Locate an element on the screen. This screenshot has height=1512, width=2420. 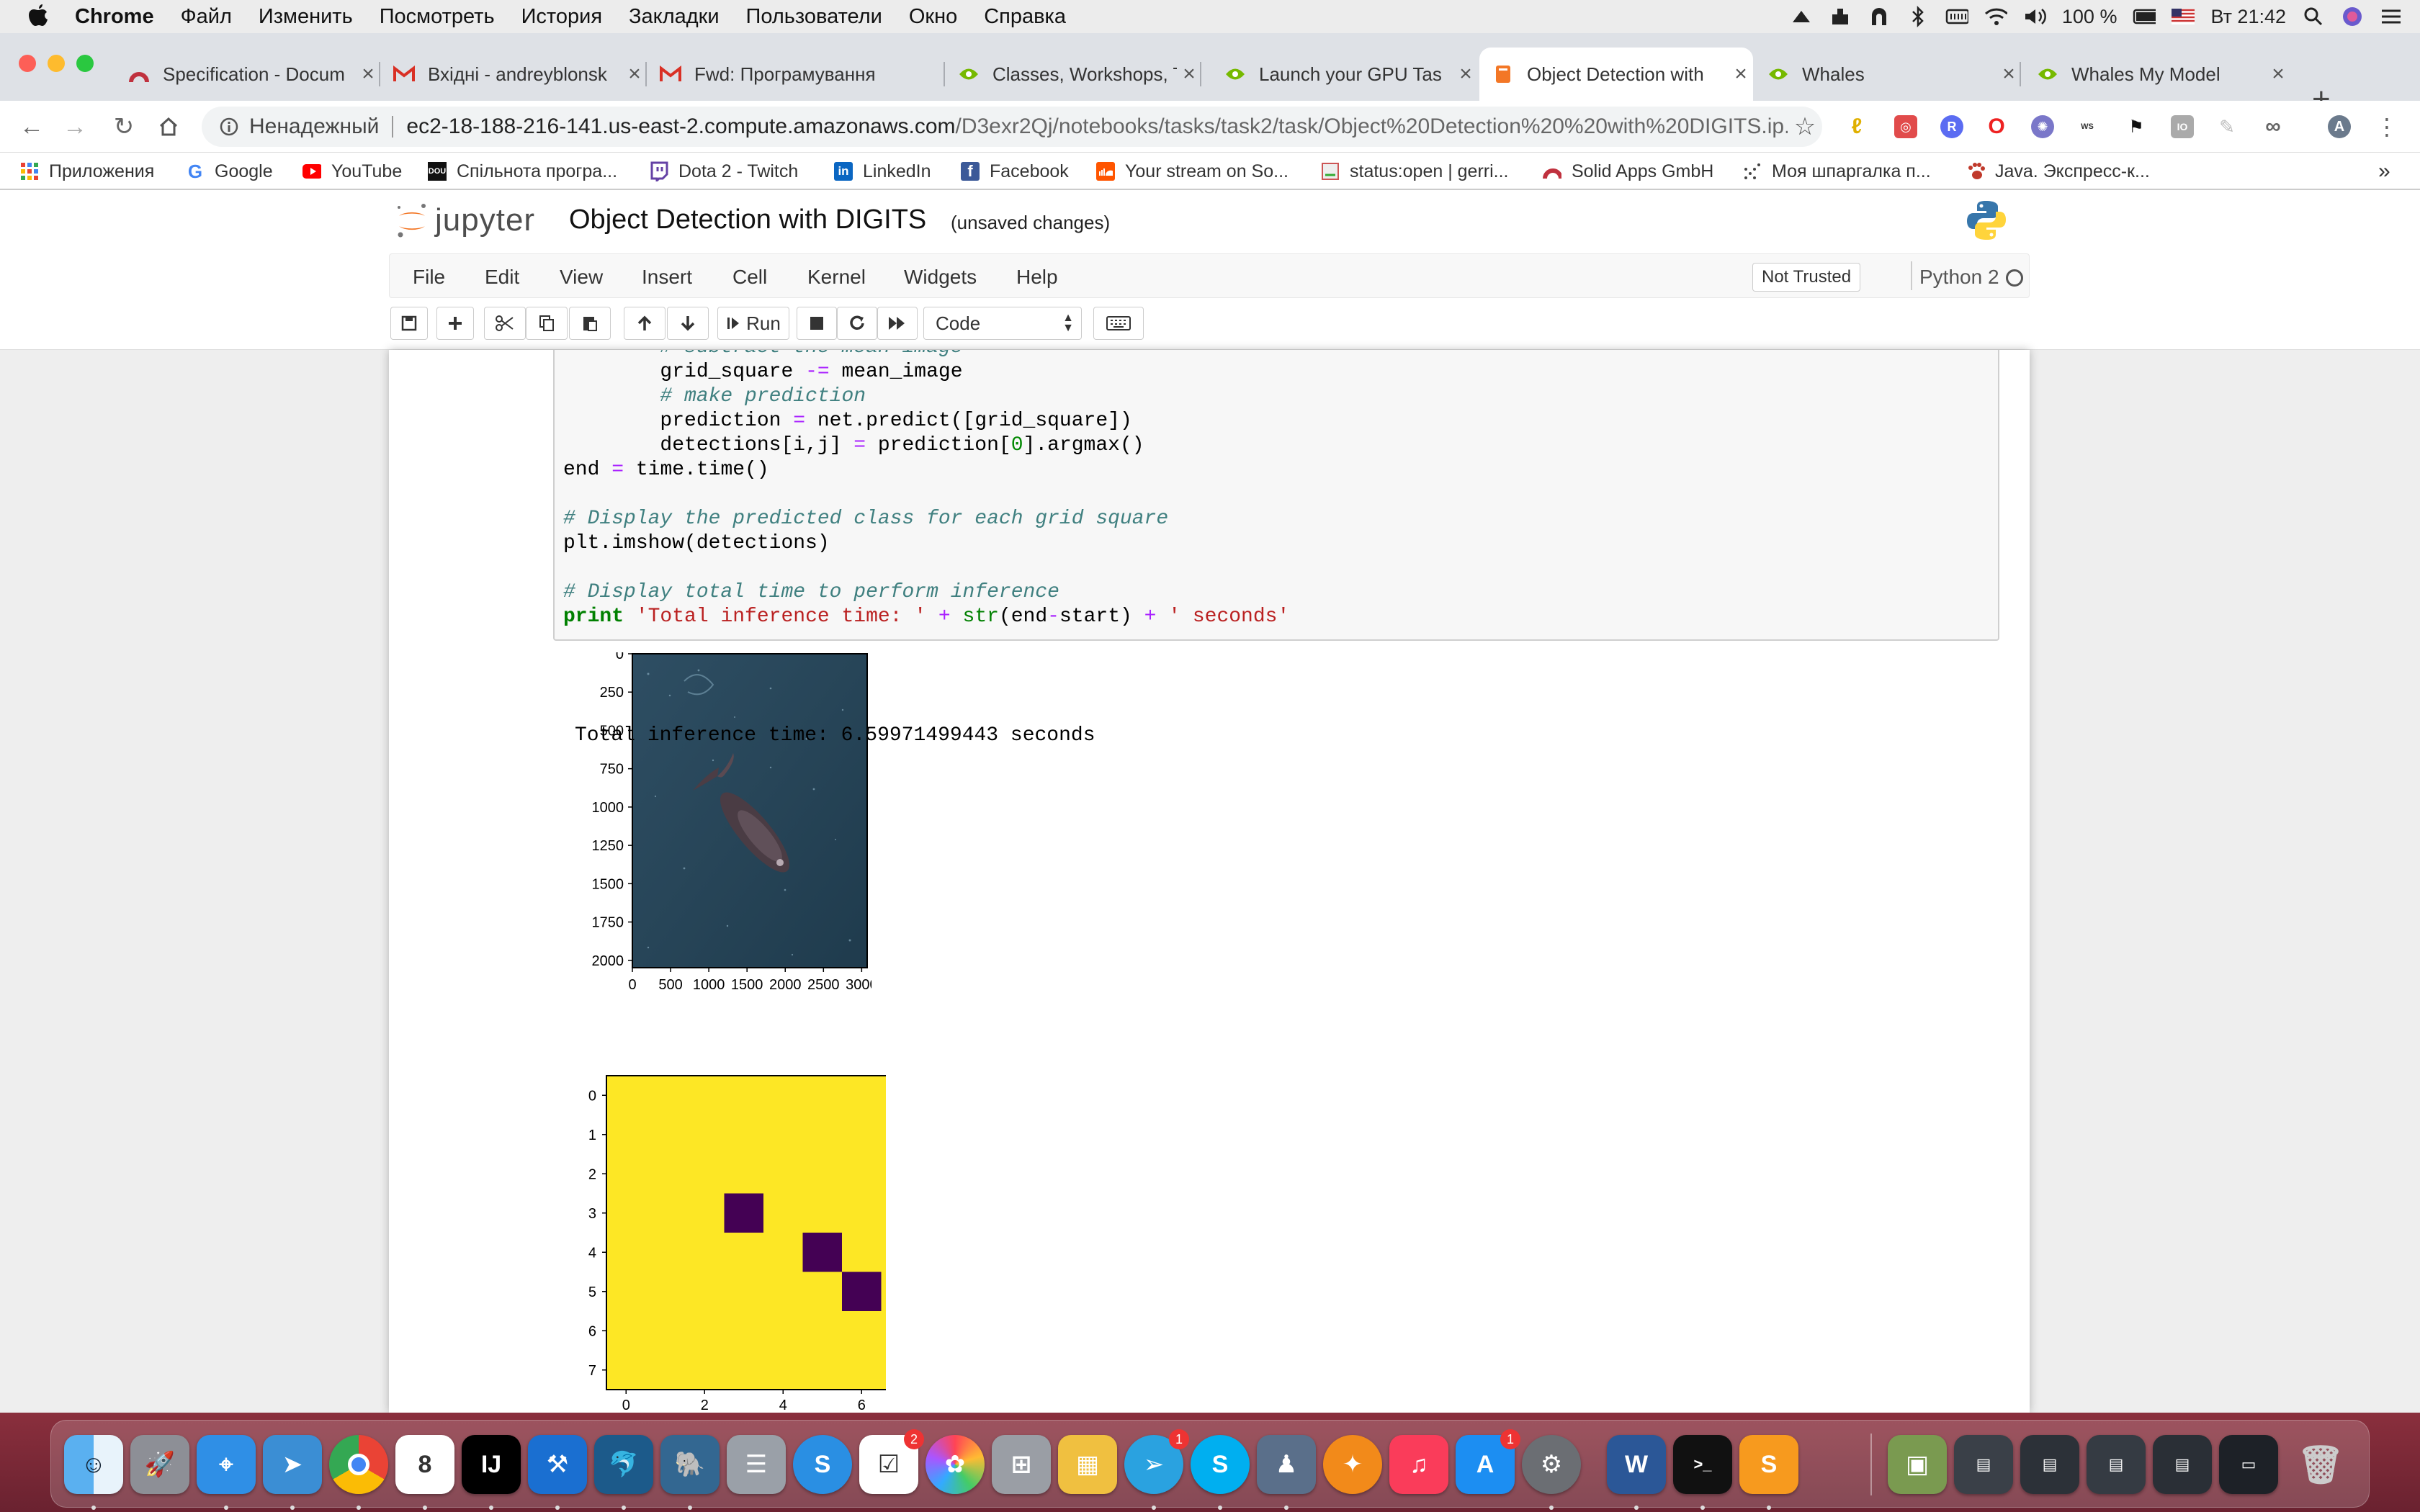
kernel-name: Python 2 is located at coordinates (1959, 277).